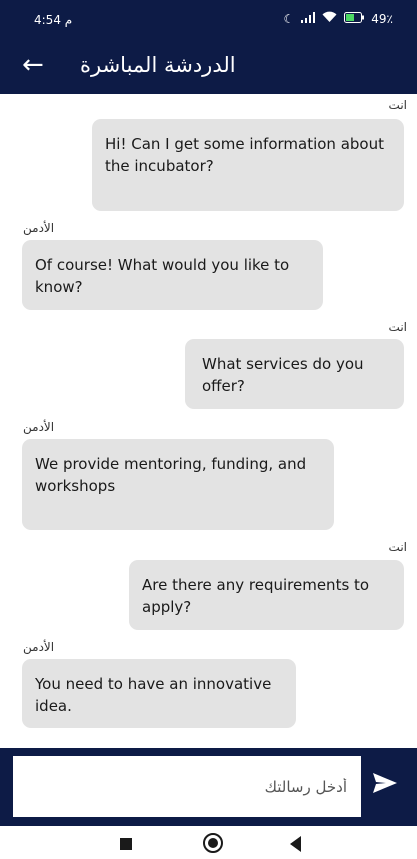 The image size is (417, 859). Describe the element at coordinates (256, 596) in the screenshot. I see `message-text: Are there any requirements to apply?` at that location.